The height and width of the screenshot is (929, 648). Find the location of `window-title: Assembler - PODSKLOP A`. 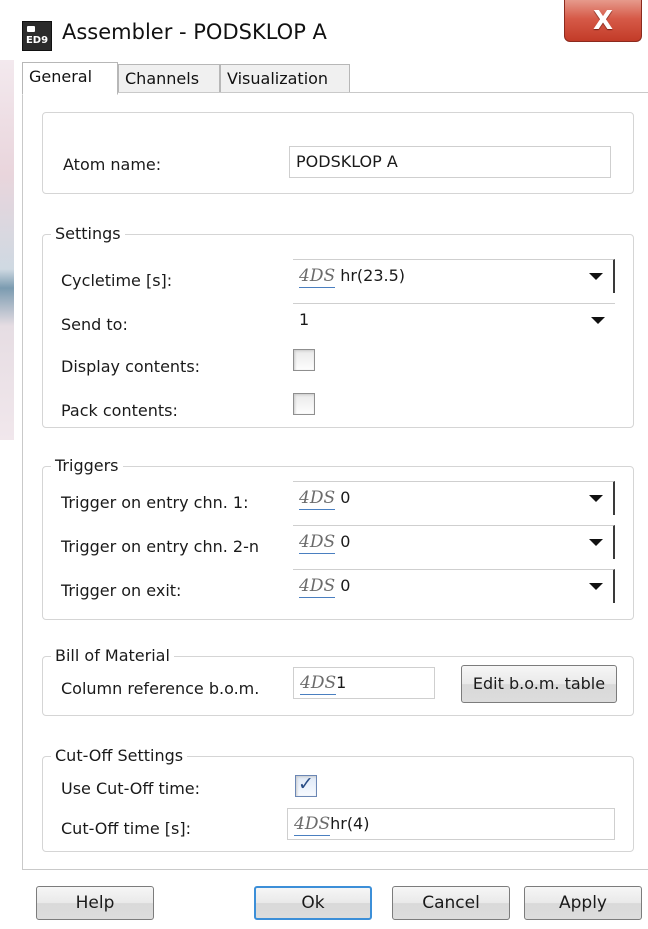

window-title: Assembler - PODSKLOP A is located at coordinates (194, 32).